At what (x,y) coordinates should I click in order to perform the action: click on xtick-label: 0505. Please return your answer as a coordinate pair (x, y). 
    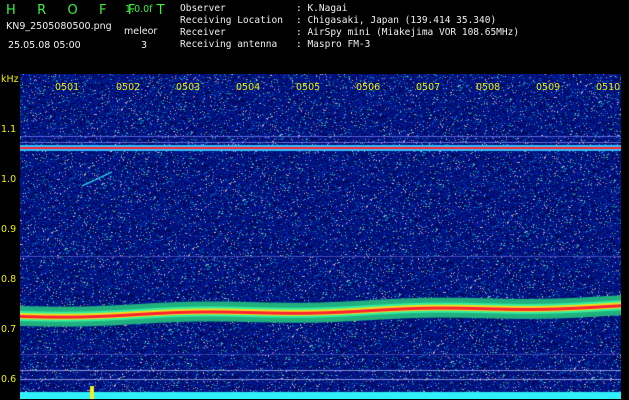
    Looking at the image, I should click on (308, 87).